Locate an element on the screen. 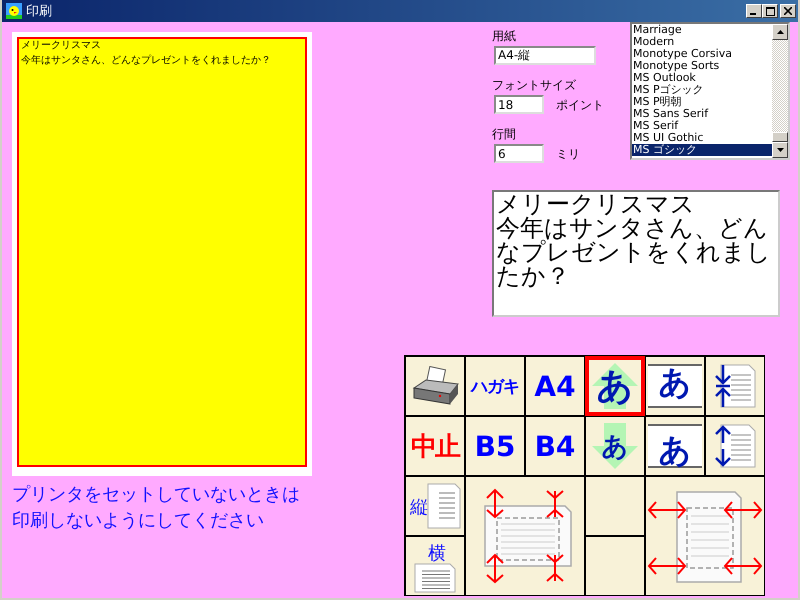 The height and width of the screenshot is (600, 800). stop-button: 中止 is located at coordinates (435, 446).